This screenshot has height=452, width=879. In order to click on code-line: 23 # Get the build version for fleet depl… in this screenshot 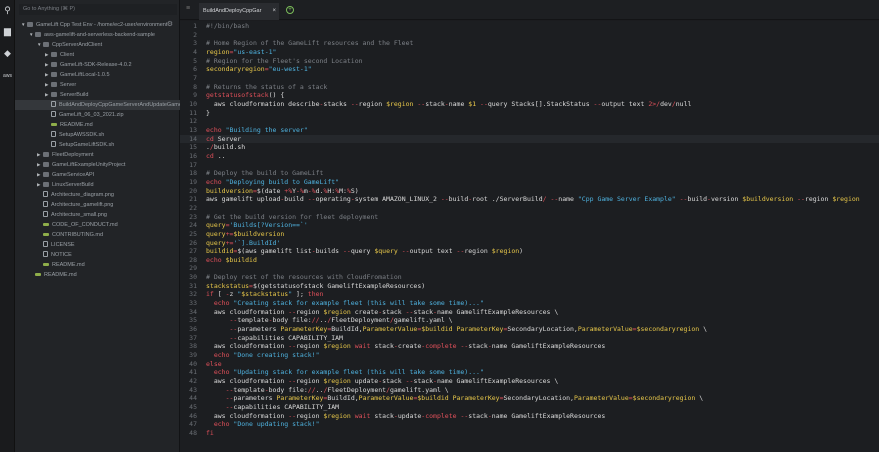, I will do `click(529, 217)`.